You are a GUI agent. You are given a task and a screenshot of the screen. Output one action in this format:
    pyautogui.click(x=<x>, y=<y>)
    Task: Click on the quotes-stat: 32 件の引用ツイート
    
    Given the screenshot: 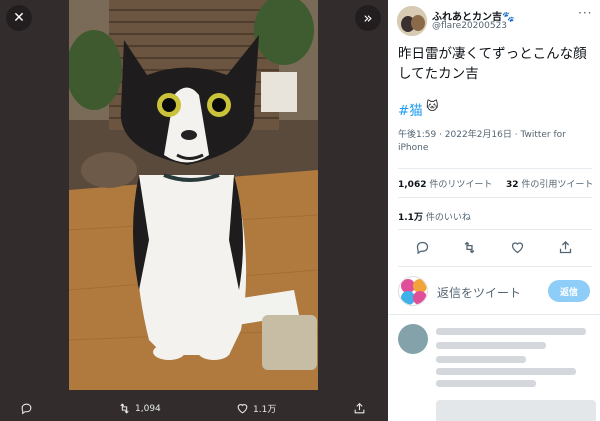 What is the action you would take?
    pyautogui.click(x=549, y=183)
    